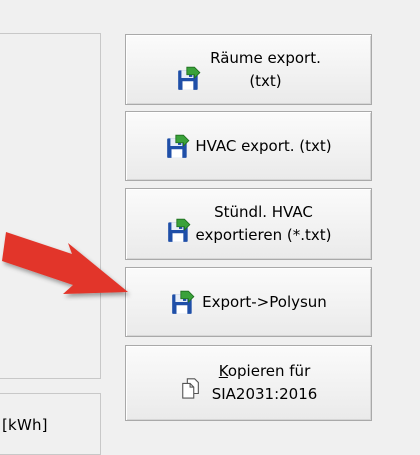  Describe the element at coordinates (264, 301) in the screenshot. I see `export-polysun-label: Export->Polysun` at that location.